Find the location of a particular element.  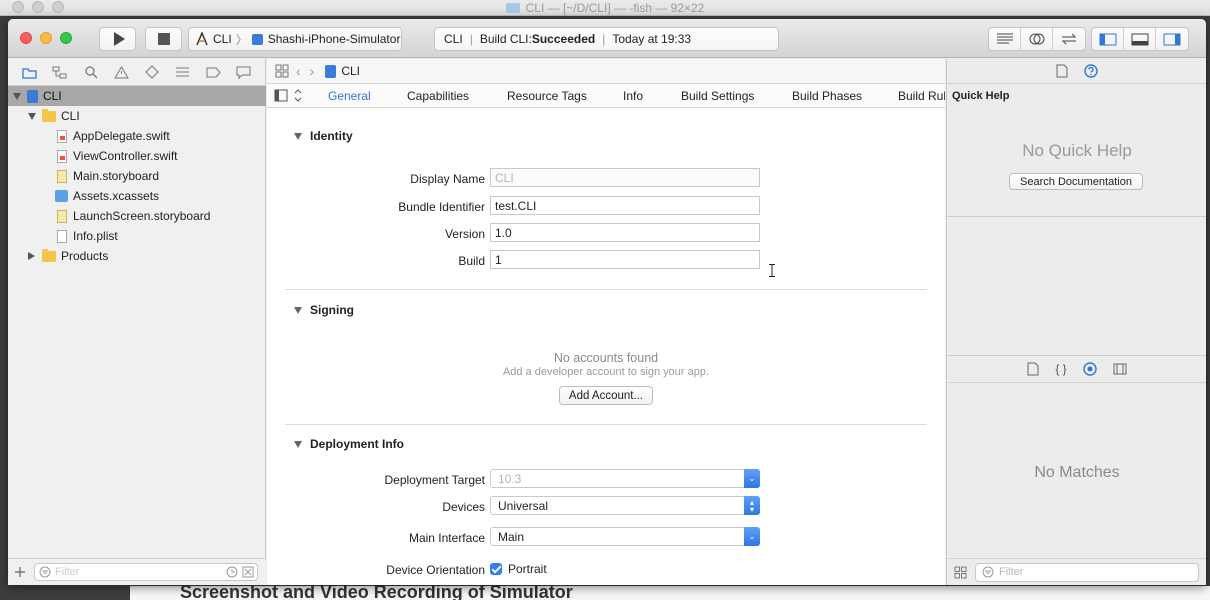

plist-file-icon is located at coordinates (62, 236).